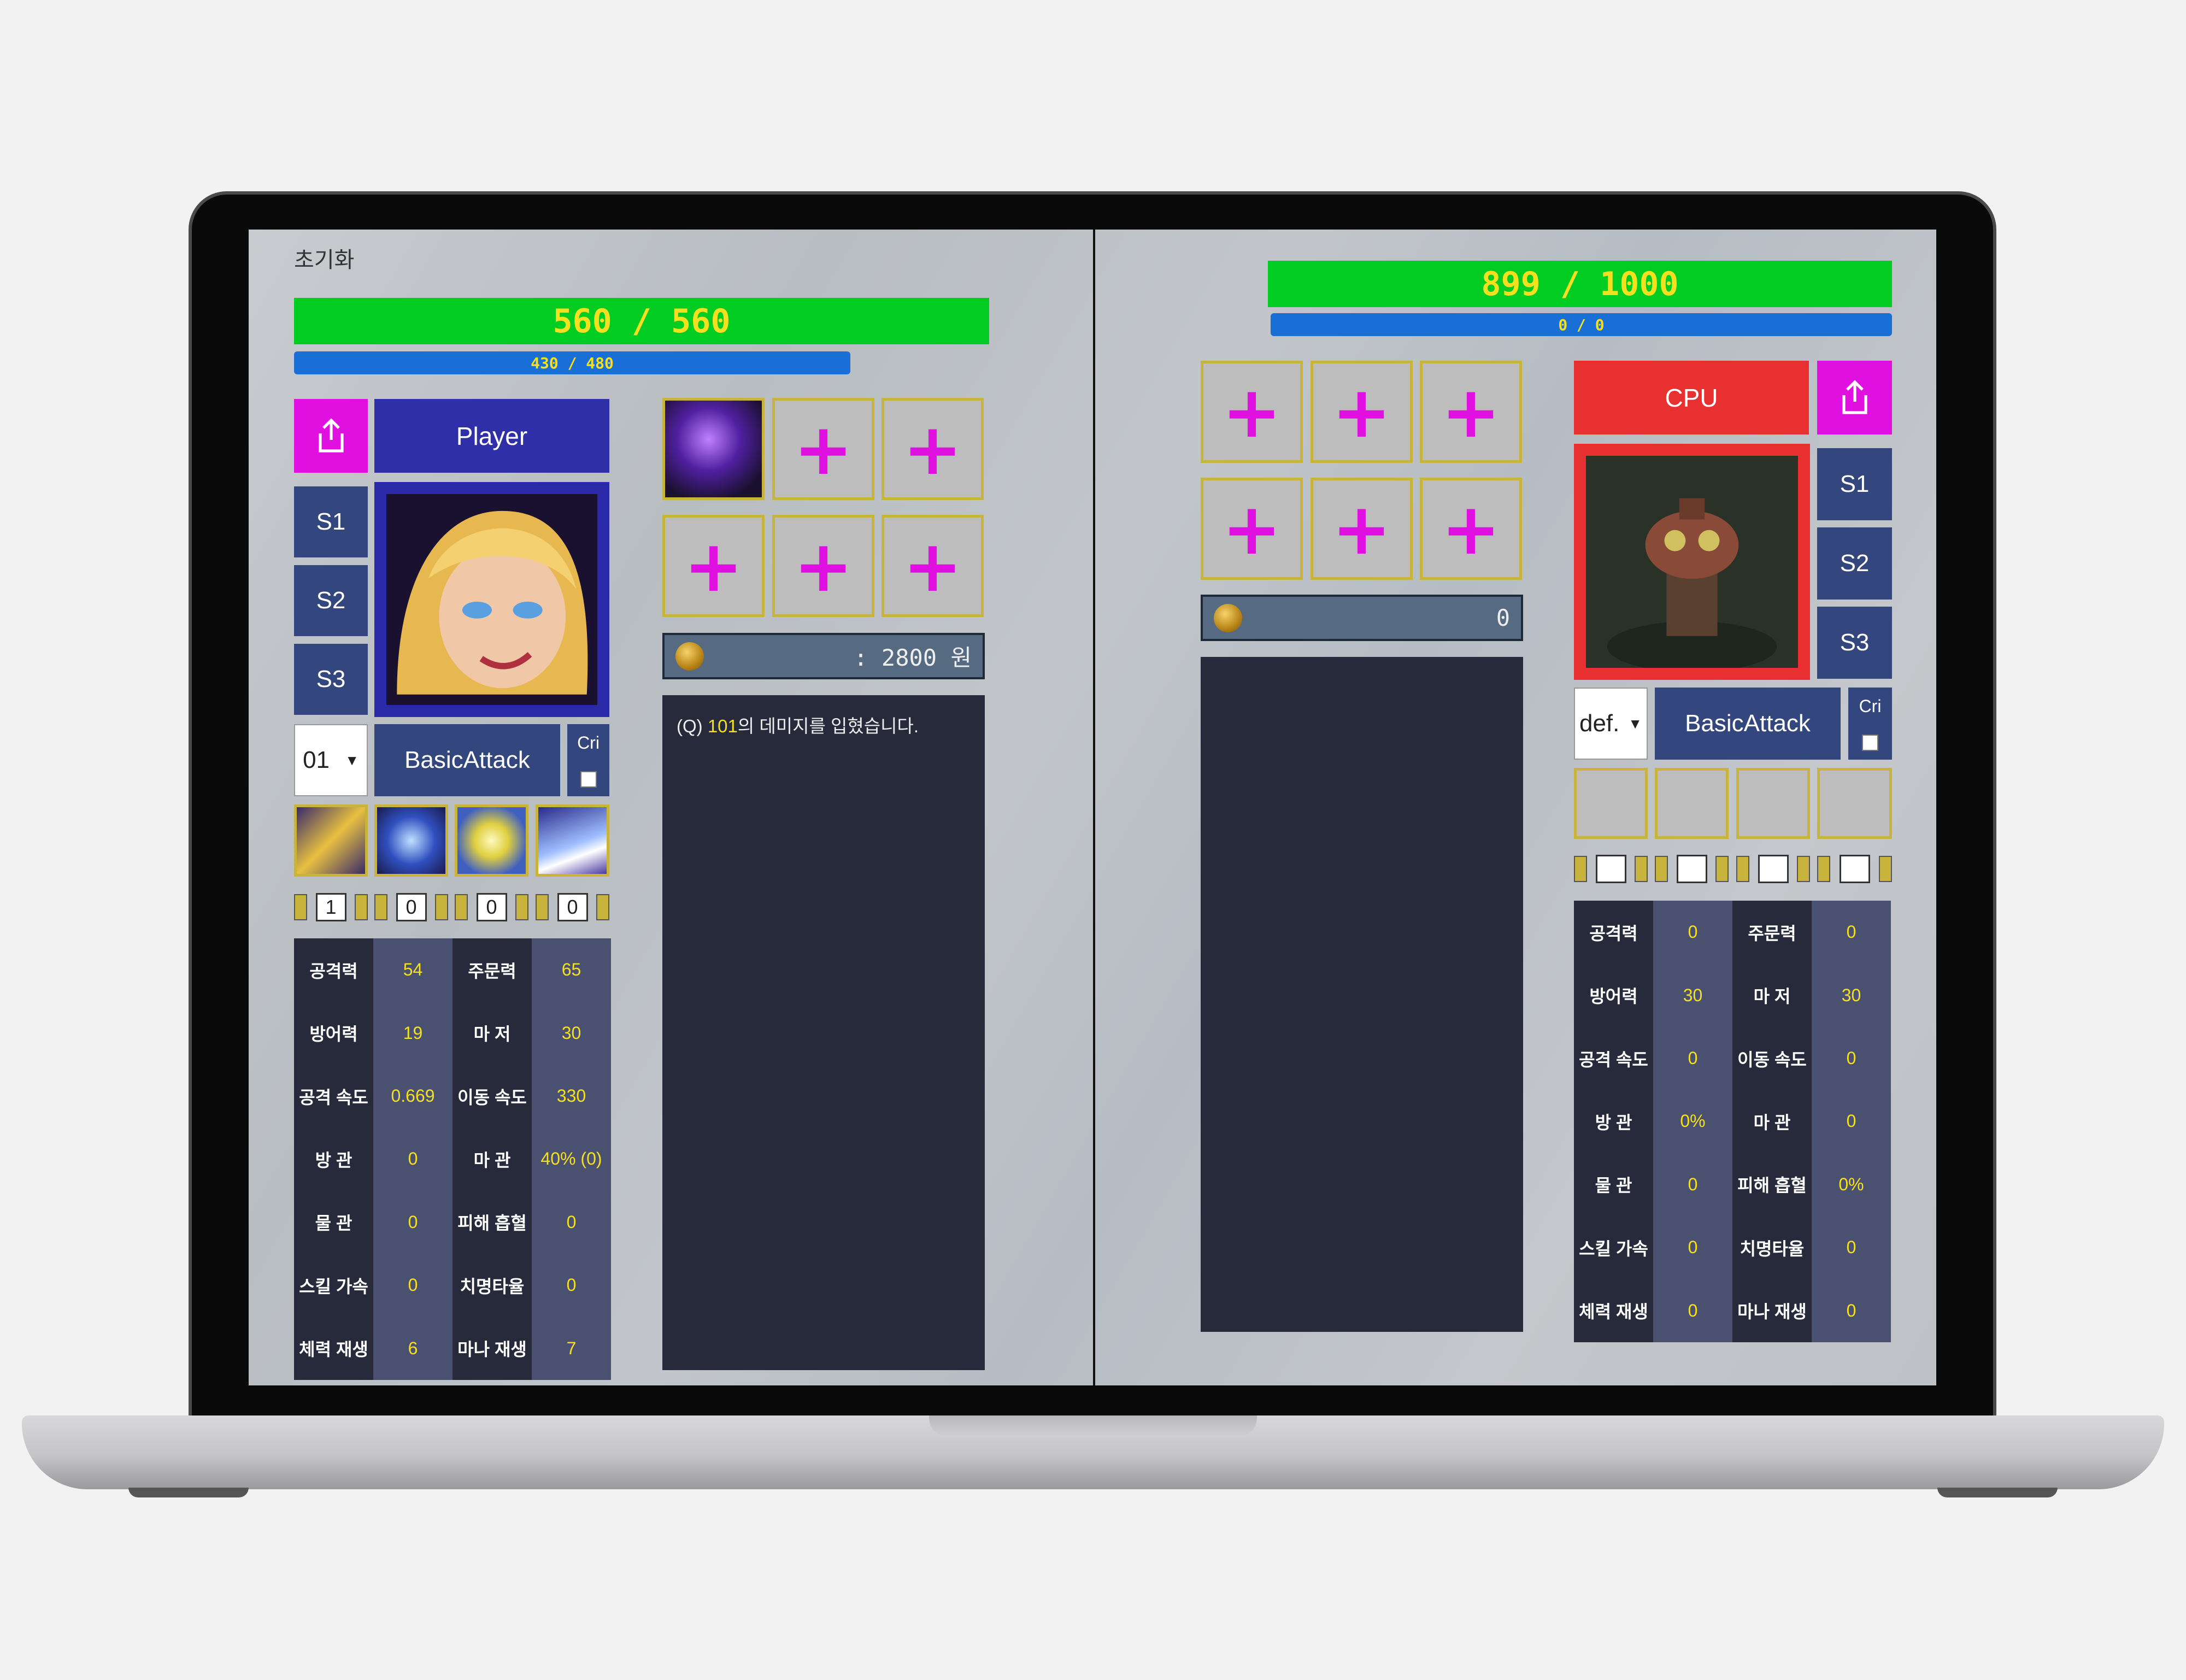 This screenshot has height=1680, width=2186. I want to click on item-slot-4-add-icon: +, so click(713, 566).